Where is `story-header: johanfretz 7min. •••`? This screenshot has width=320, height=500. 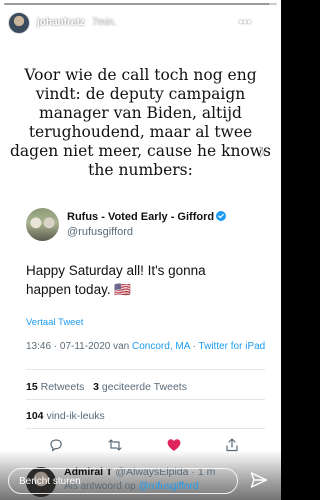 story-header: johanfretz 7min. ••• is located at coordinates (140, 22).